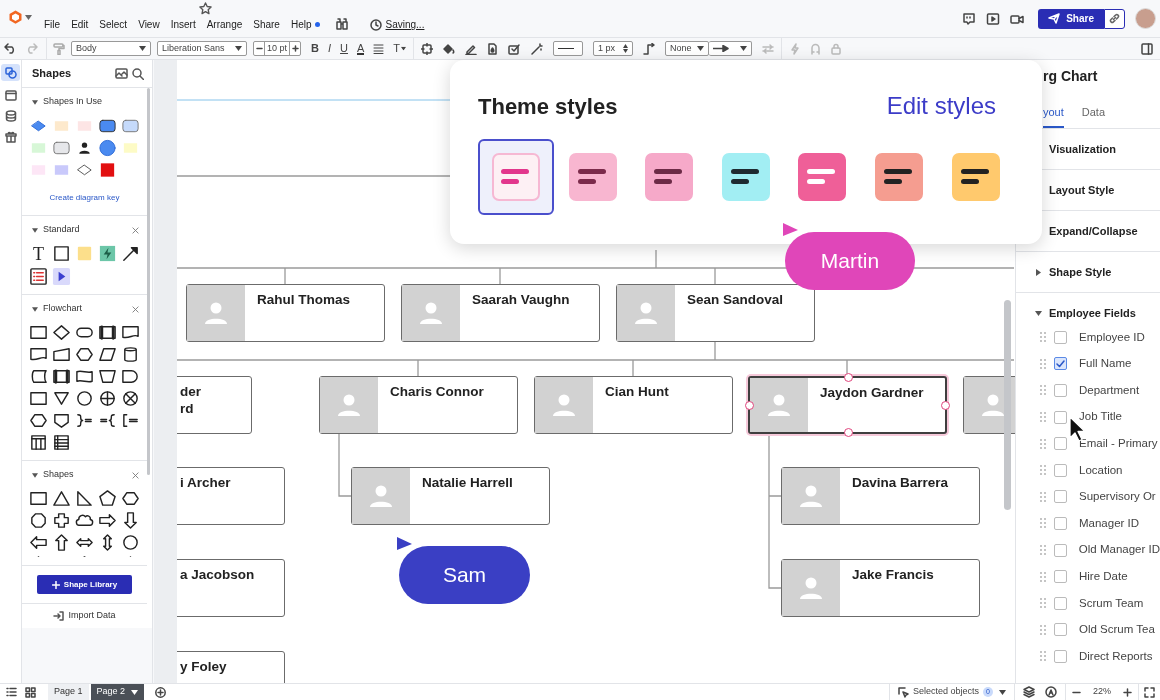 Image resolution: width=1160 pixels, height=700 pixels. What do you see at coordinates (38, 542) in the screenshot?
I see `arrow-left-icon` at bounding box center [38, 542].